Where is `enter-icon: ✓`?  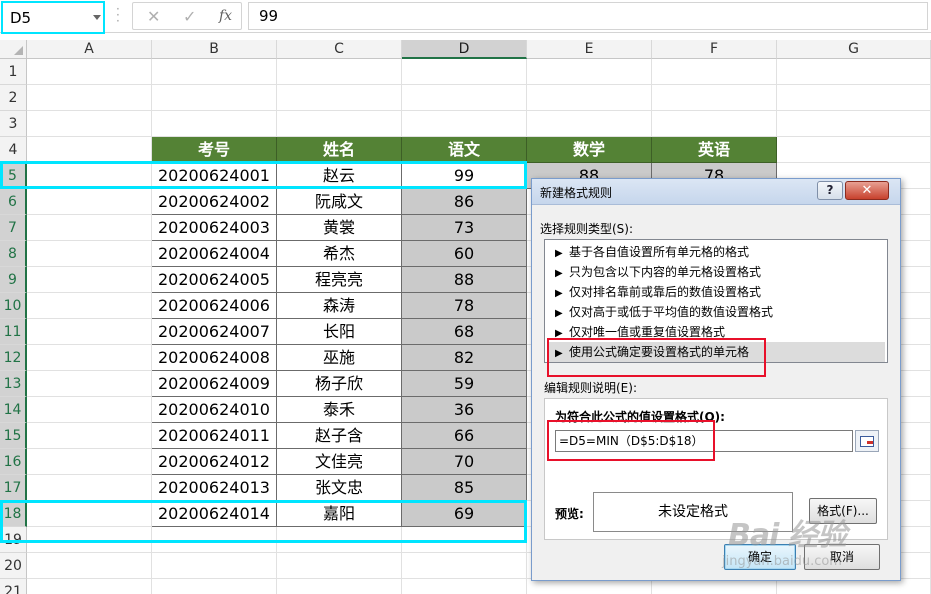 enter-icon: ✓ is located at coordinates (189, 16).